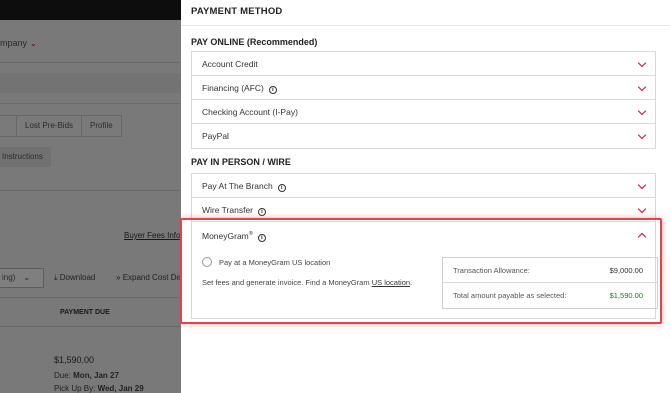 The height and width of the screenshot is (393, 670). Describe the element at coordinates (550, 270) in the screenshot. I see `summary-row: Transaction Allowance: $9,000.00` at that location.